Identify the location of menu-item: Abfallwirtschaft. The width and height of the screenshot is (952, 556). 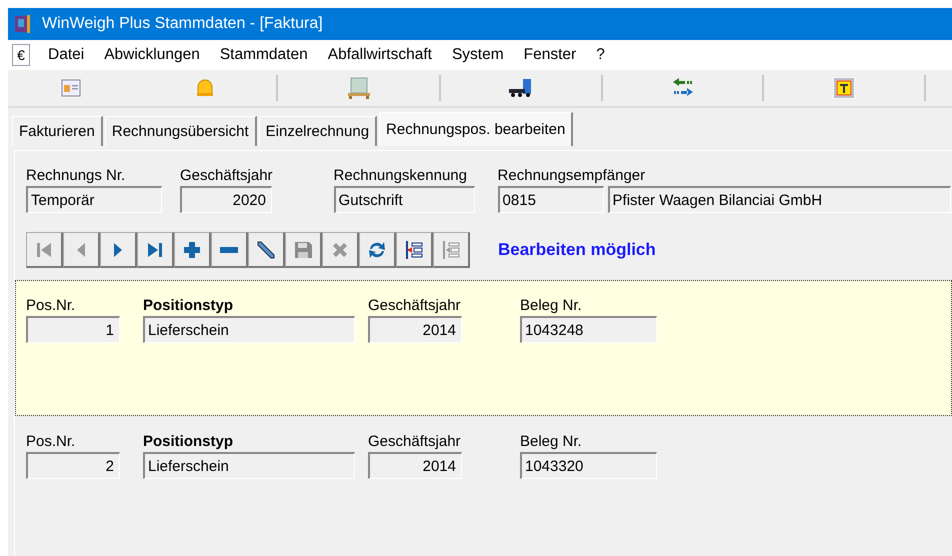
(380, 55).